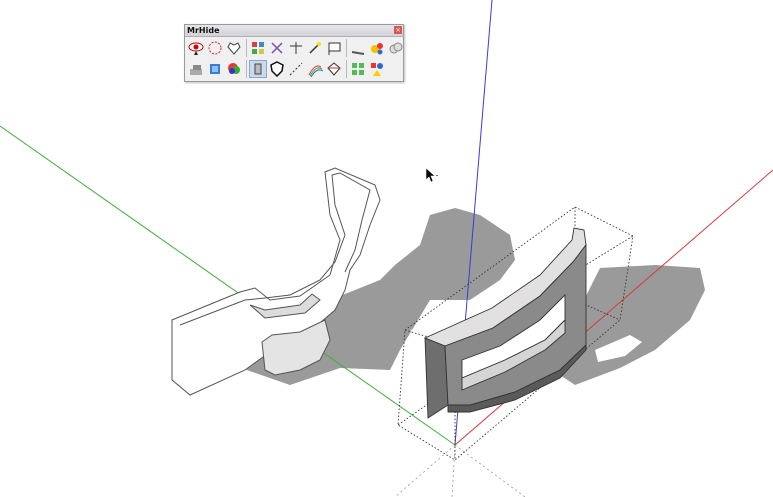 The height and width of the screenshot is (497, 773). I want to click on rainbow-icon, so click(315, 69).